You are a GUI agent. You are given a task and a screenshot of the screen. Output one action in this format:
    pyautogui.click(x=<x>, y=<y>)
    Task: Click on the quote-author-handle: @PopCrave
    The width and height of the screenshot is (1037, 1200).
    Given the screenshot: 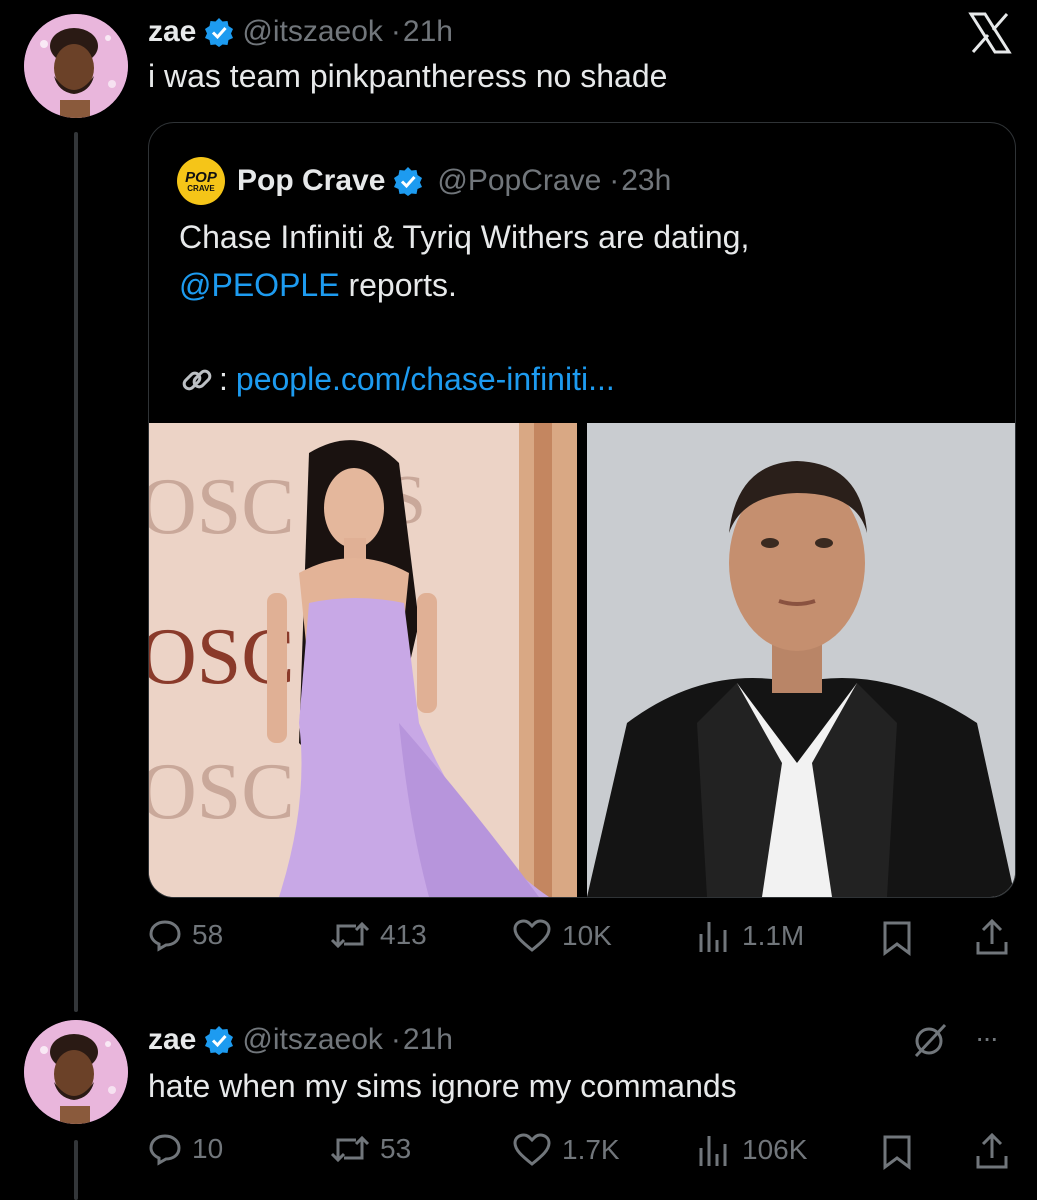 What is the action you would take?
    pyautogui.click(x=519, y=181)
    